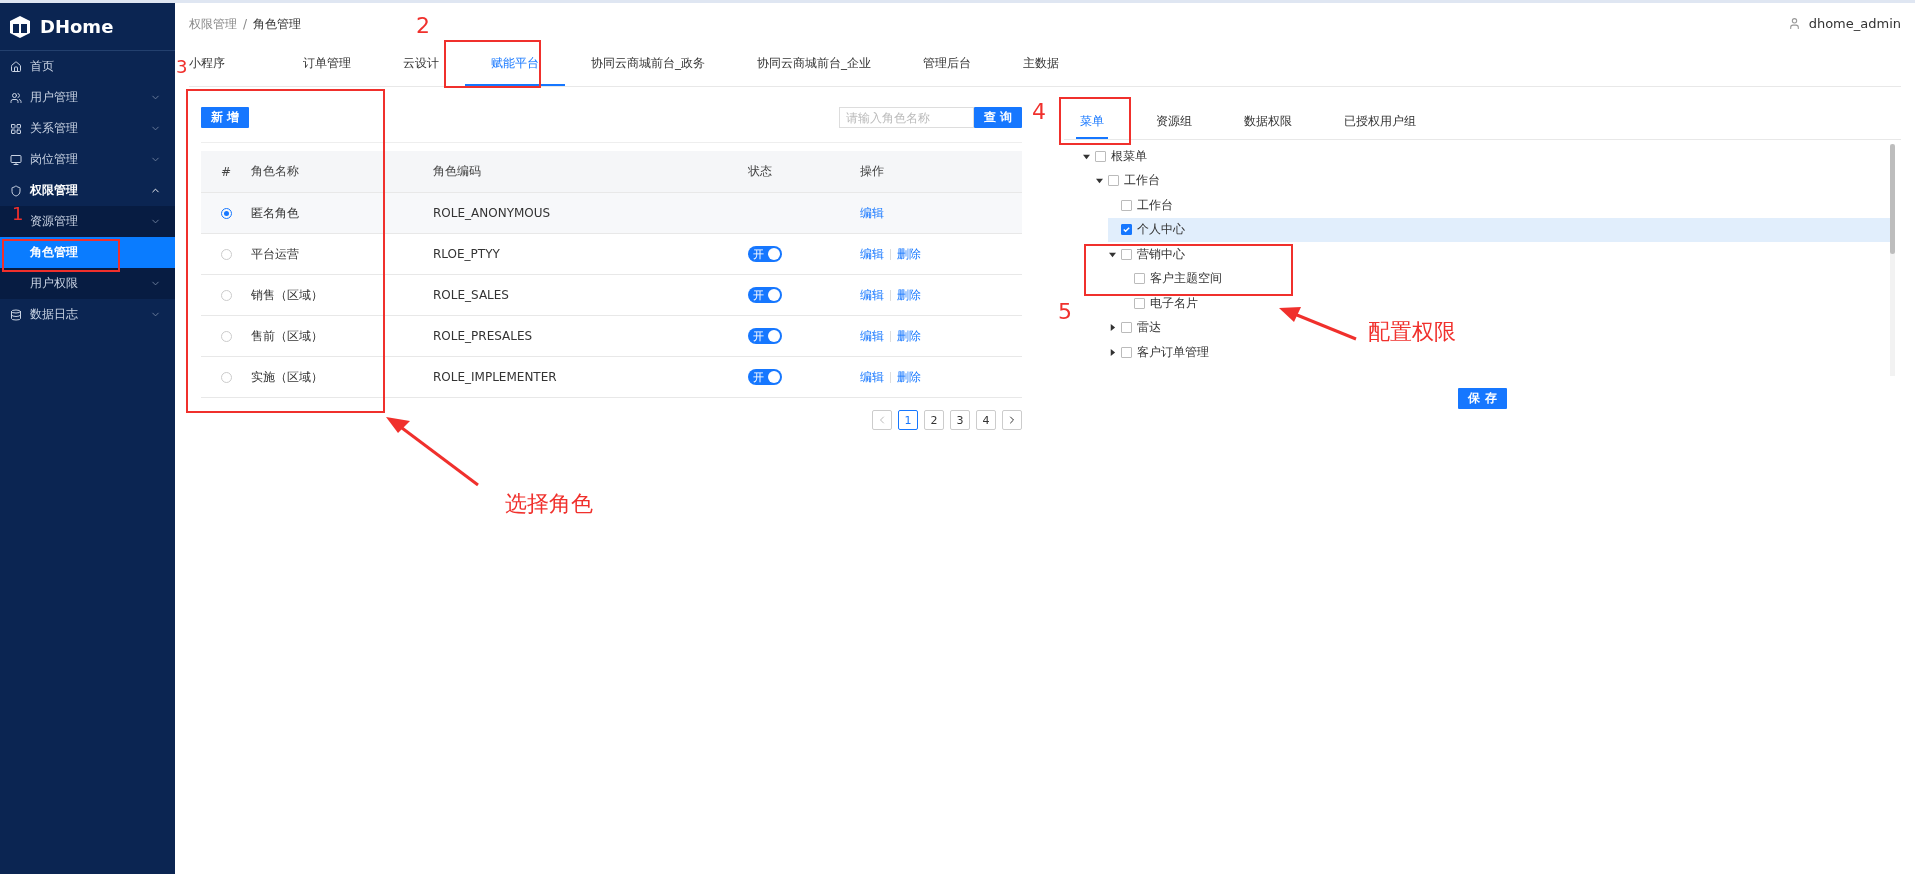 This screenshot has height=874, width=1915. Describe the element at coordinates (87, 190) in the screenshot. I see `menu-item: 权限管理` at that location.